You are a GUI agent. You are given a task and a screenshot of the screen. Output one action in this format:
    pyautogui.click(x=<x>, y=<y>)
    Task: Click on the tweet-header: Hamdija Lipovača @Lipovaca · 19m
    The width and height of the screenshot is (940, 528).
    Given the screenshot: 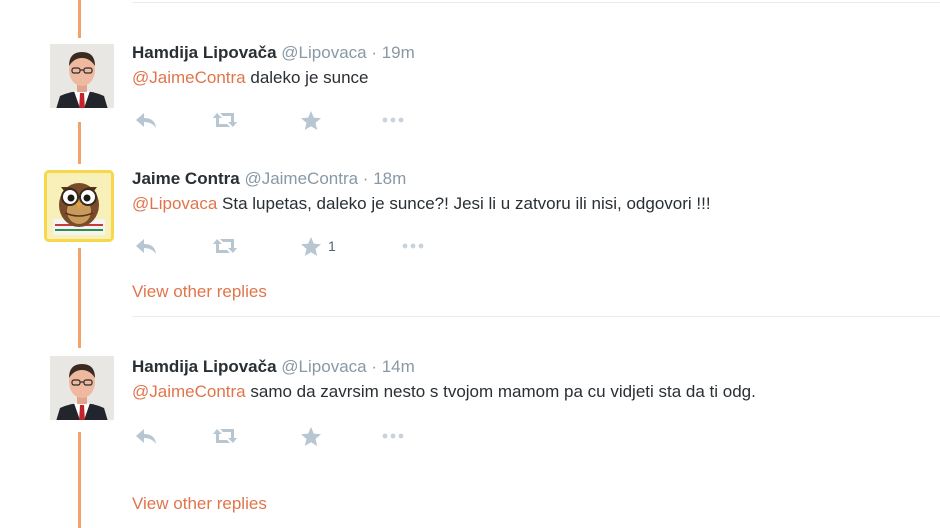 What is the action you would take?
    pyautogui.click(x=516, y=53)
    